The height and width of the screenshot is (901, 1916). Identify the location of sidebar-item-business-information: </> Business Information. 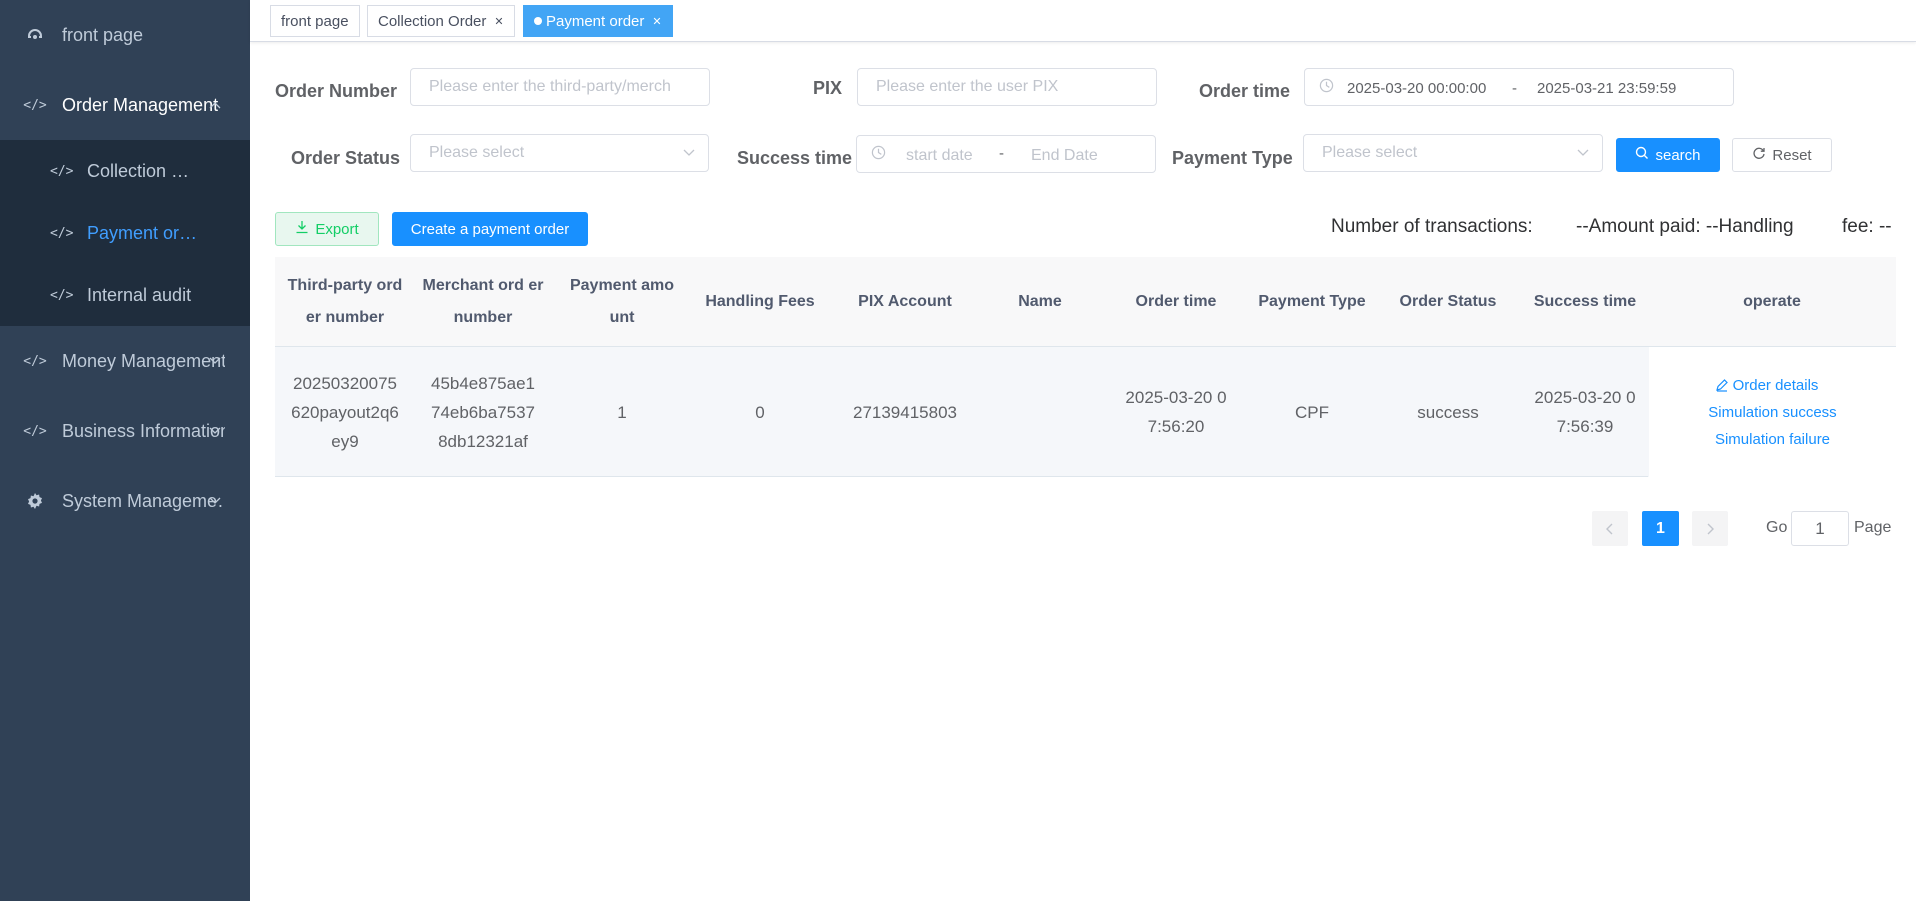
(125, 431).